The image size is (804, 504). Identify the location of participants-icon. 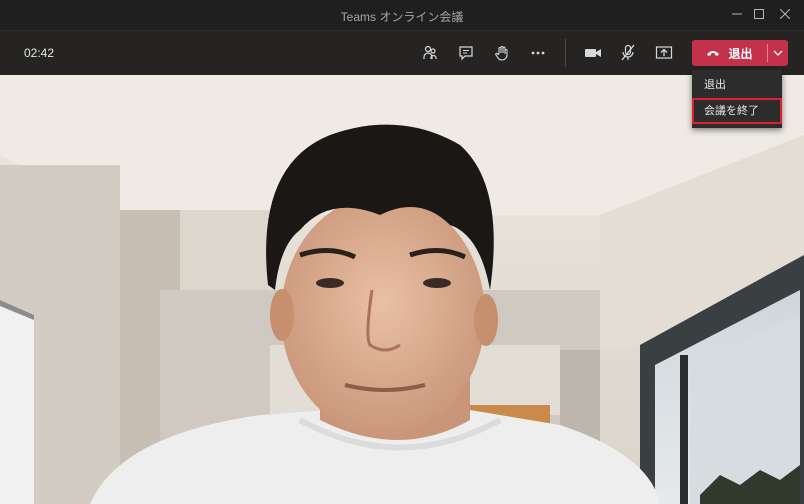
(430, 52).